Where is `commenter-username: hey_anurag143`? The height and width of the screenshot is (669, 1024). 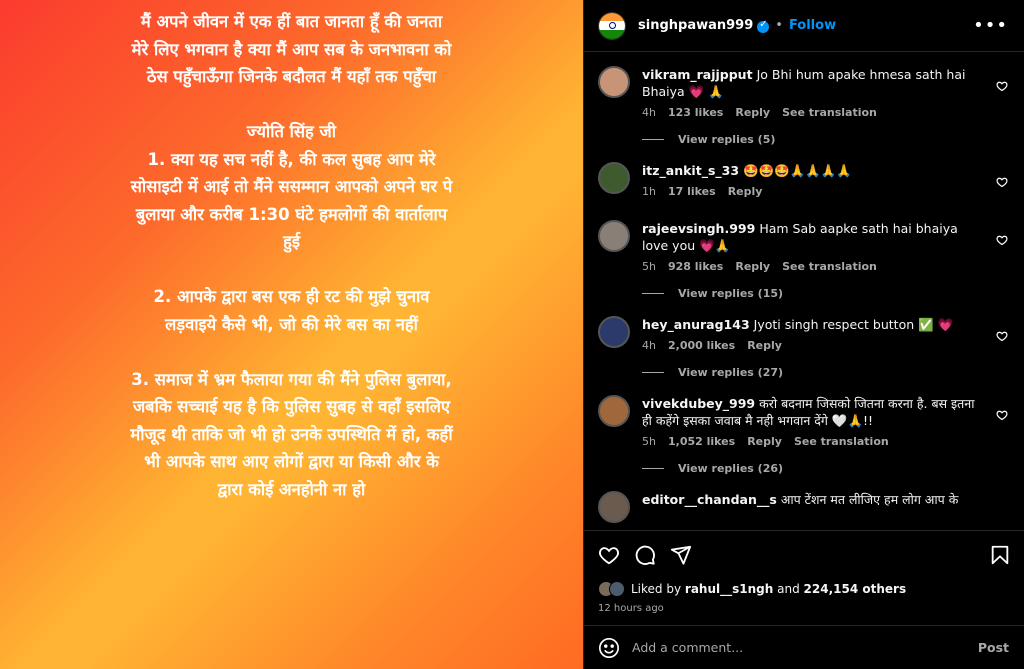 commenter-username: hey_anurag143 is located at coordinates (696, 324).